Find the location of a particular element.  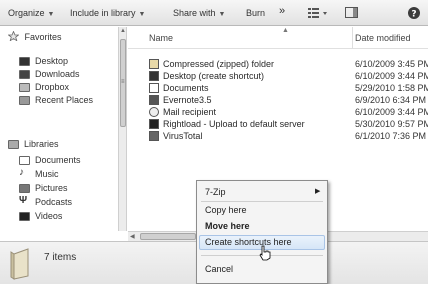

music-icon: ♪ is located at coordinates (21, 172).